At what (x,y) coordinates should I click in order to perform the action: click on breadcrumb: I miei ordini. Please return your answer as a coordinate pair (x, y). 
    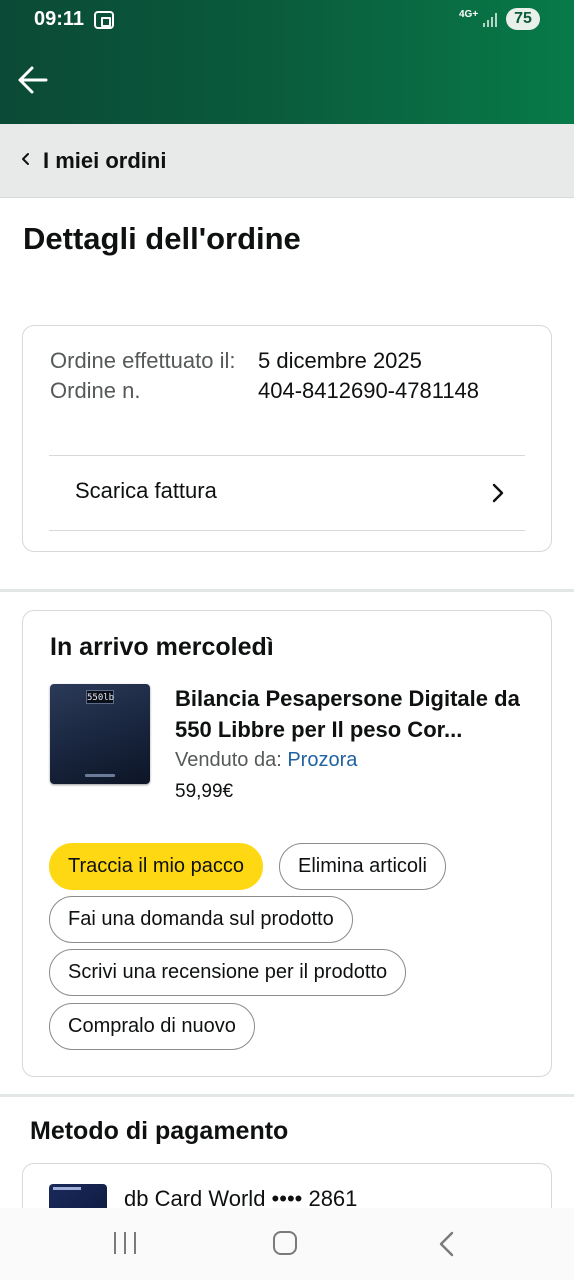
    Looking at the image, I should click on (287, 161).